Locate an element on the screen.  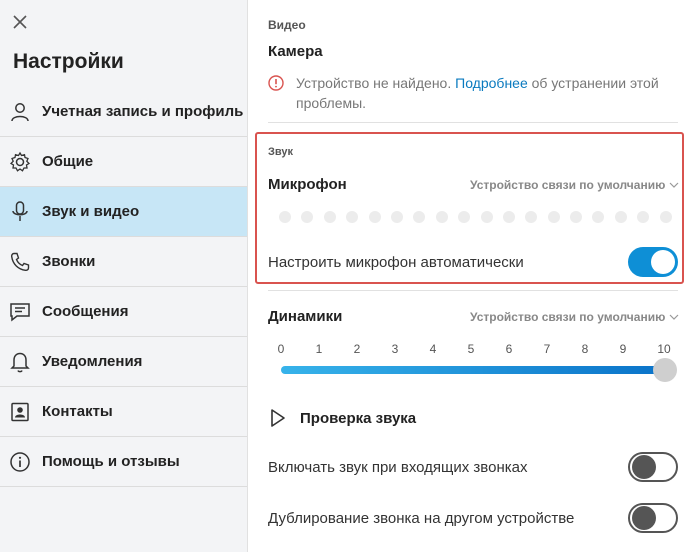
sidebar-item-contacts: Контакты is located at coordinates (123, 412).